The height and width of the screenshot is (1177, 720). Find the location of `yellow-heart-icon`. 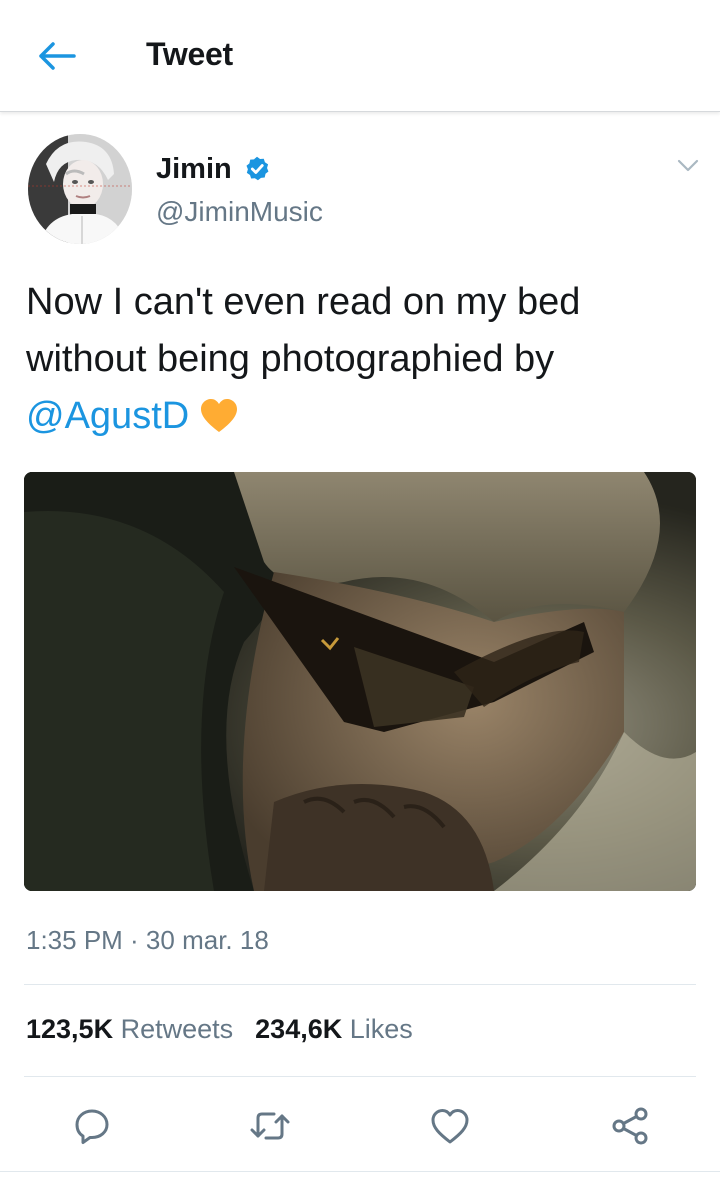

yellow-heart-icon is located at coordinates (219, 422).